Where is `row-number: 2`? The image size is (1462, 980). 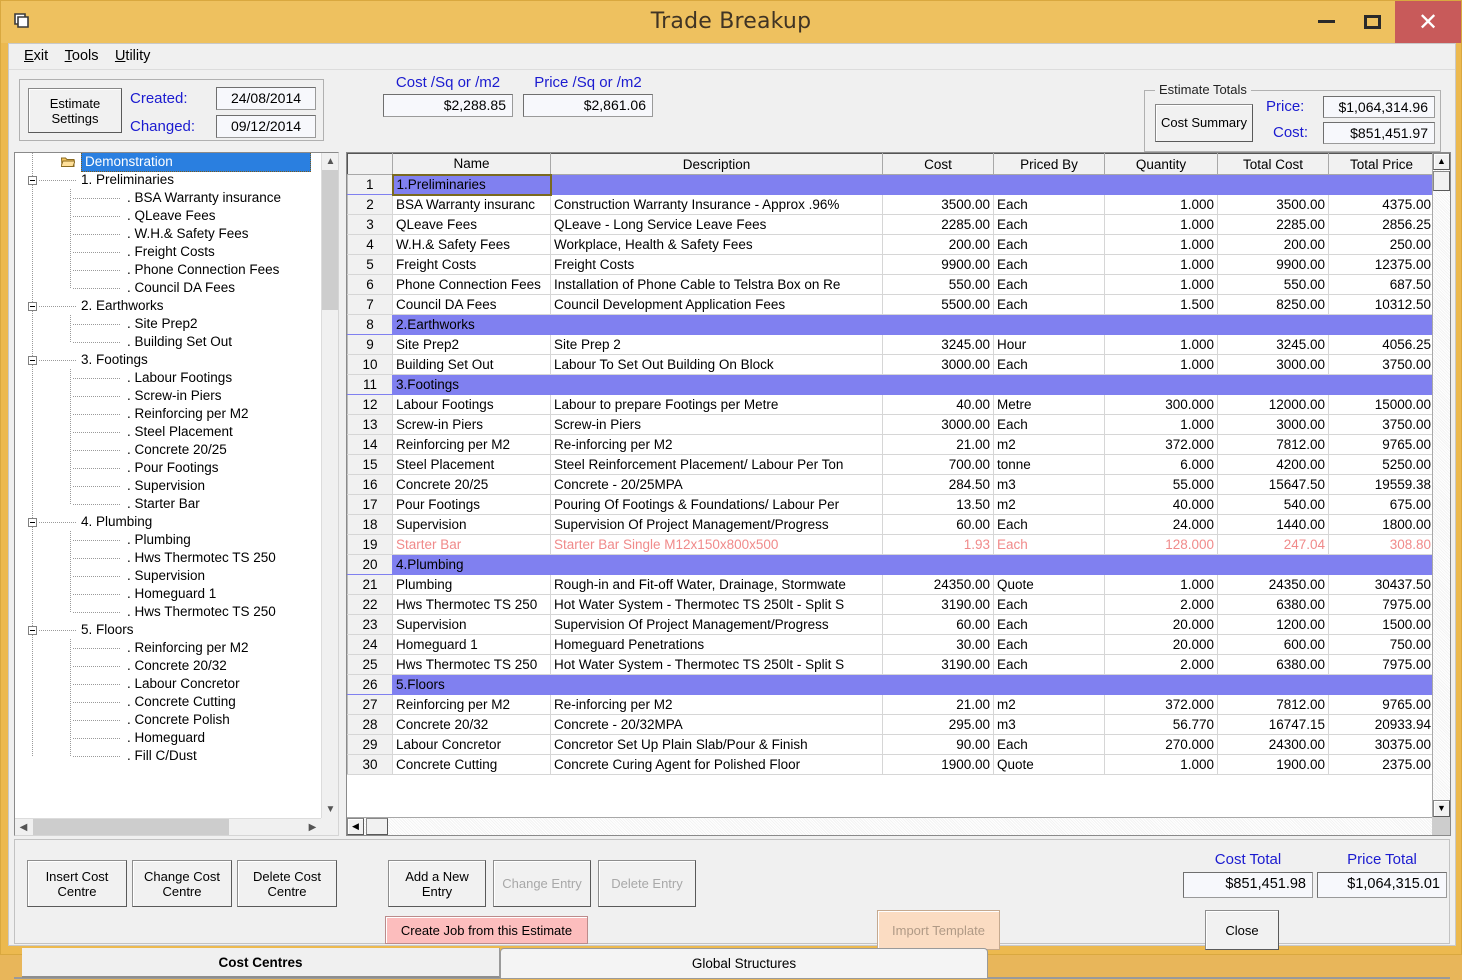 row-number: 2 is located at coordinates (370, 204).